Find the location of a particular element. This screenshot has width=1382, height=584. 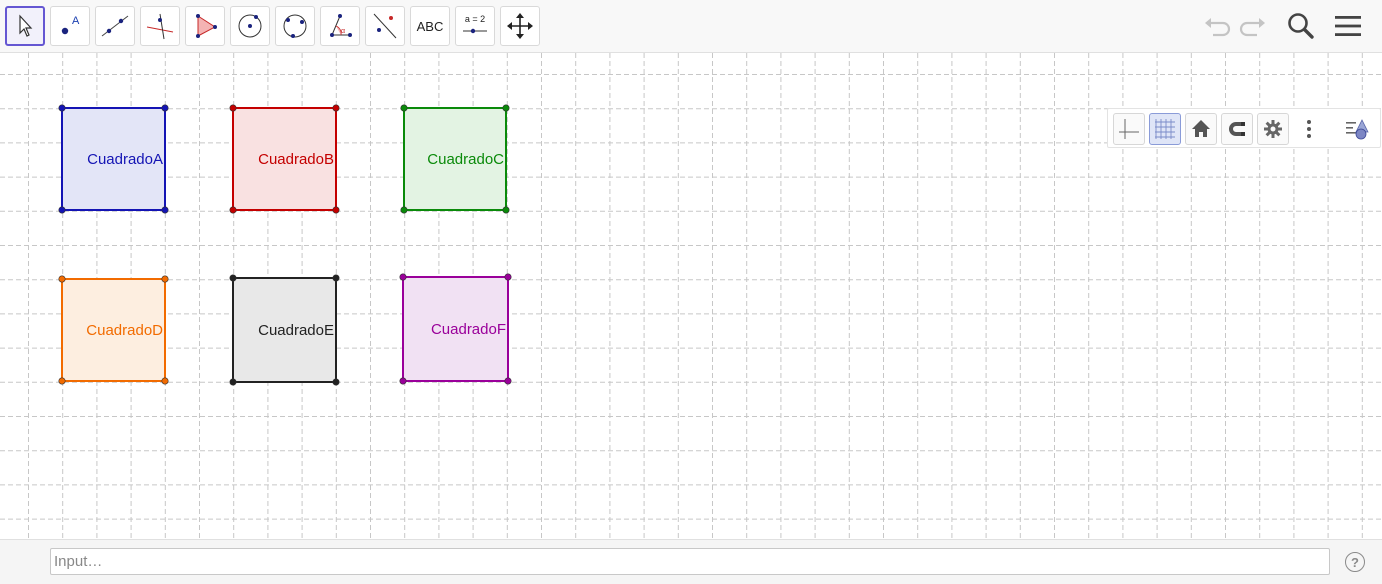

polygon-icon is located at coordinates (206, 26).